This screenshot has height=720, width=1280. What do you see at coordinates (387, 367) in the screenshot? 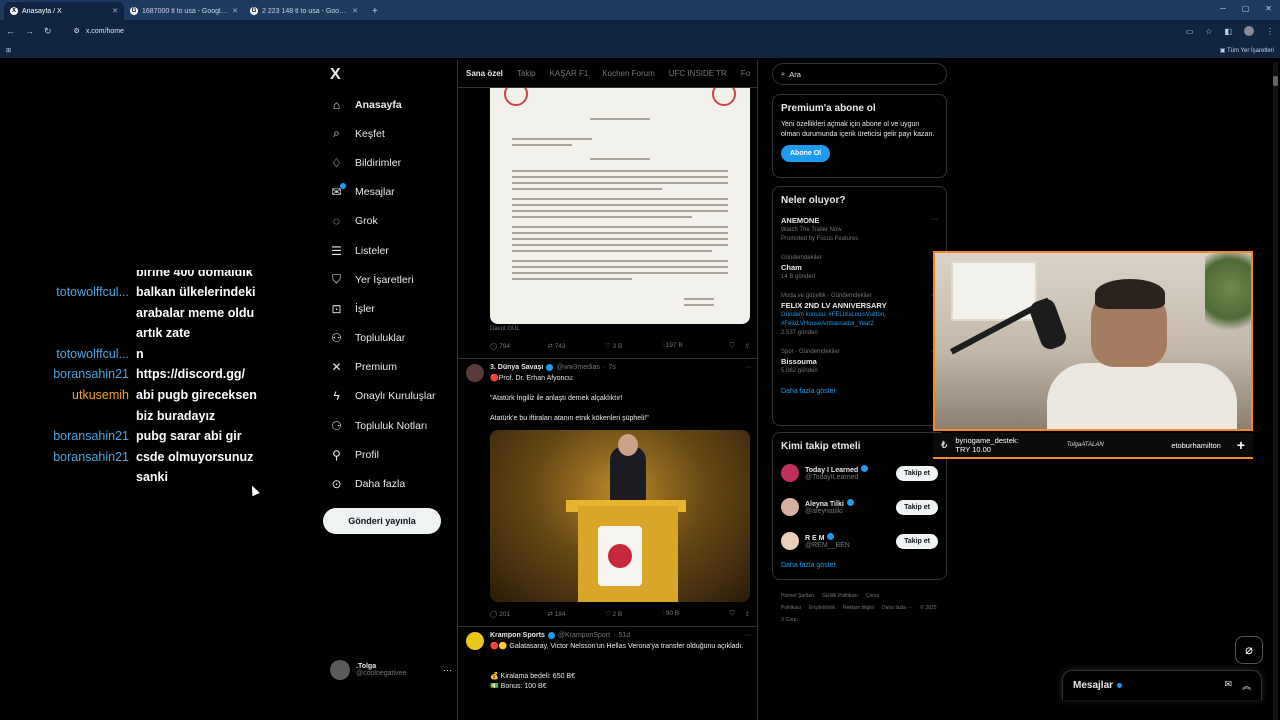
I see `nav-item-9: ✕ Premium` at bounding box center [387, 367].